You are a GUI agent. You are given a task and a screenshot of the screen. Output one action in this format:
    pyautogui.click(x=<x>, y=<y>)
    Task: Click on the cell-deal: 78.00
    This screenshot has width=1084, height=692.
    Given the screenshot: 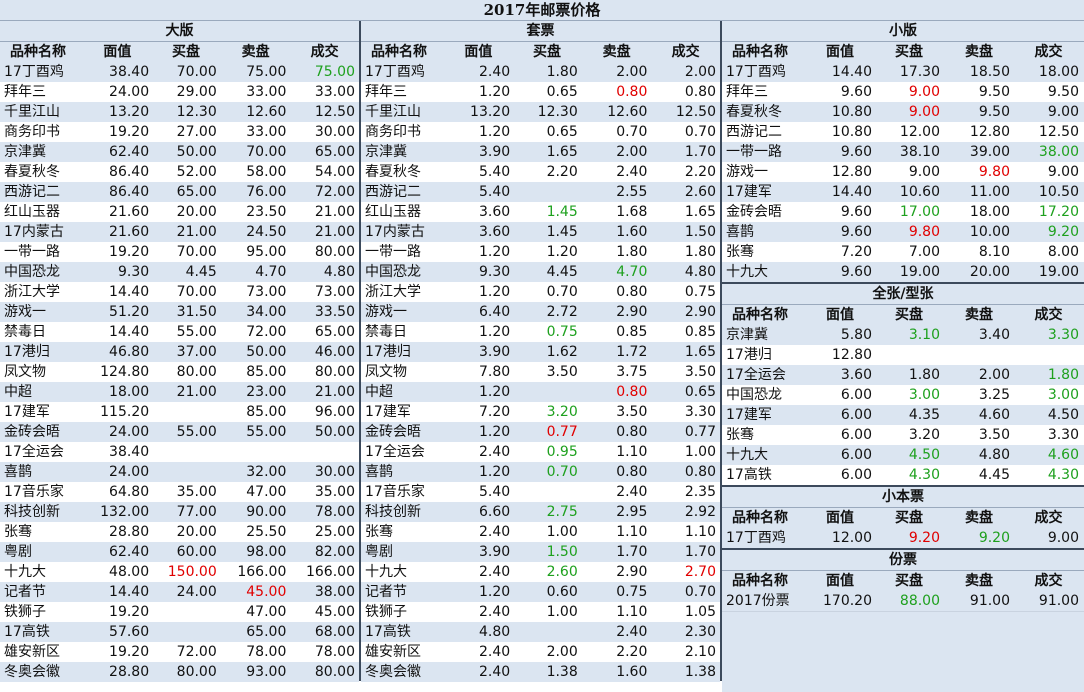 What is the action you would take?
    pyautogui.click(x=334, y=512)
    